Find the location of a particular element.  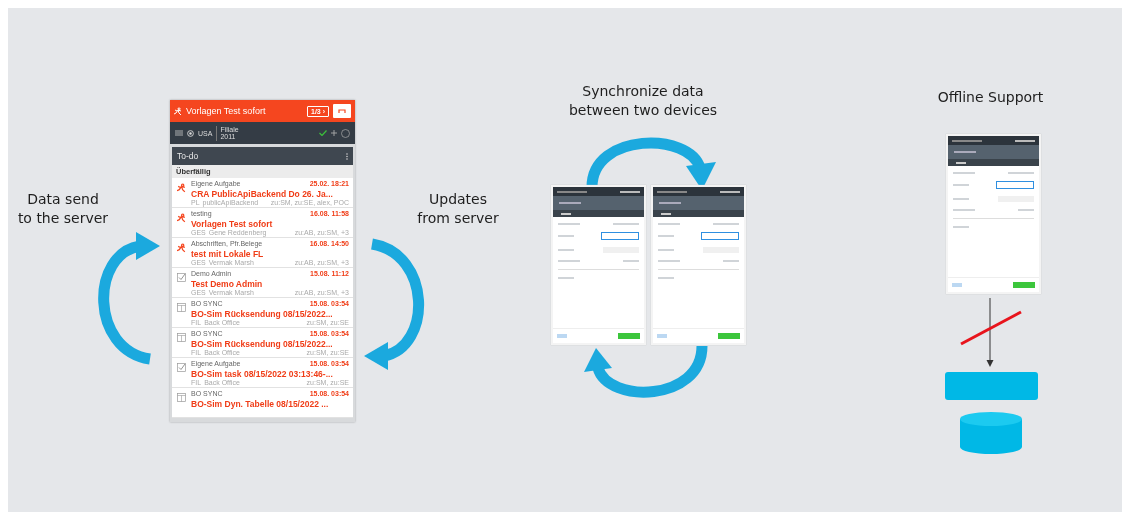

check-icon is located at coordinates (323, 133).